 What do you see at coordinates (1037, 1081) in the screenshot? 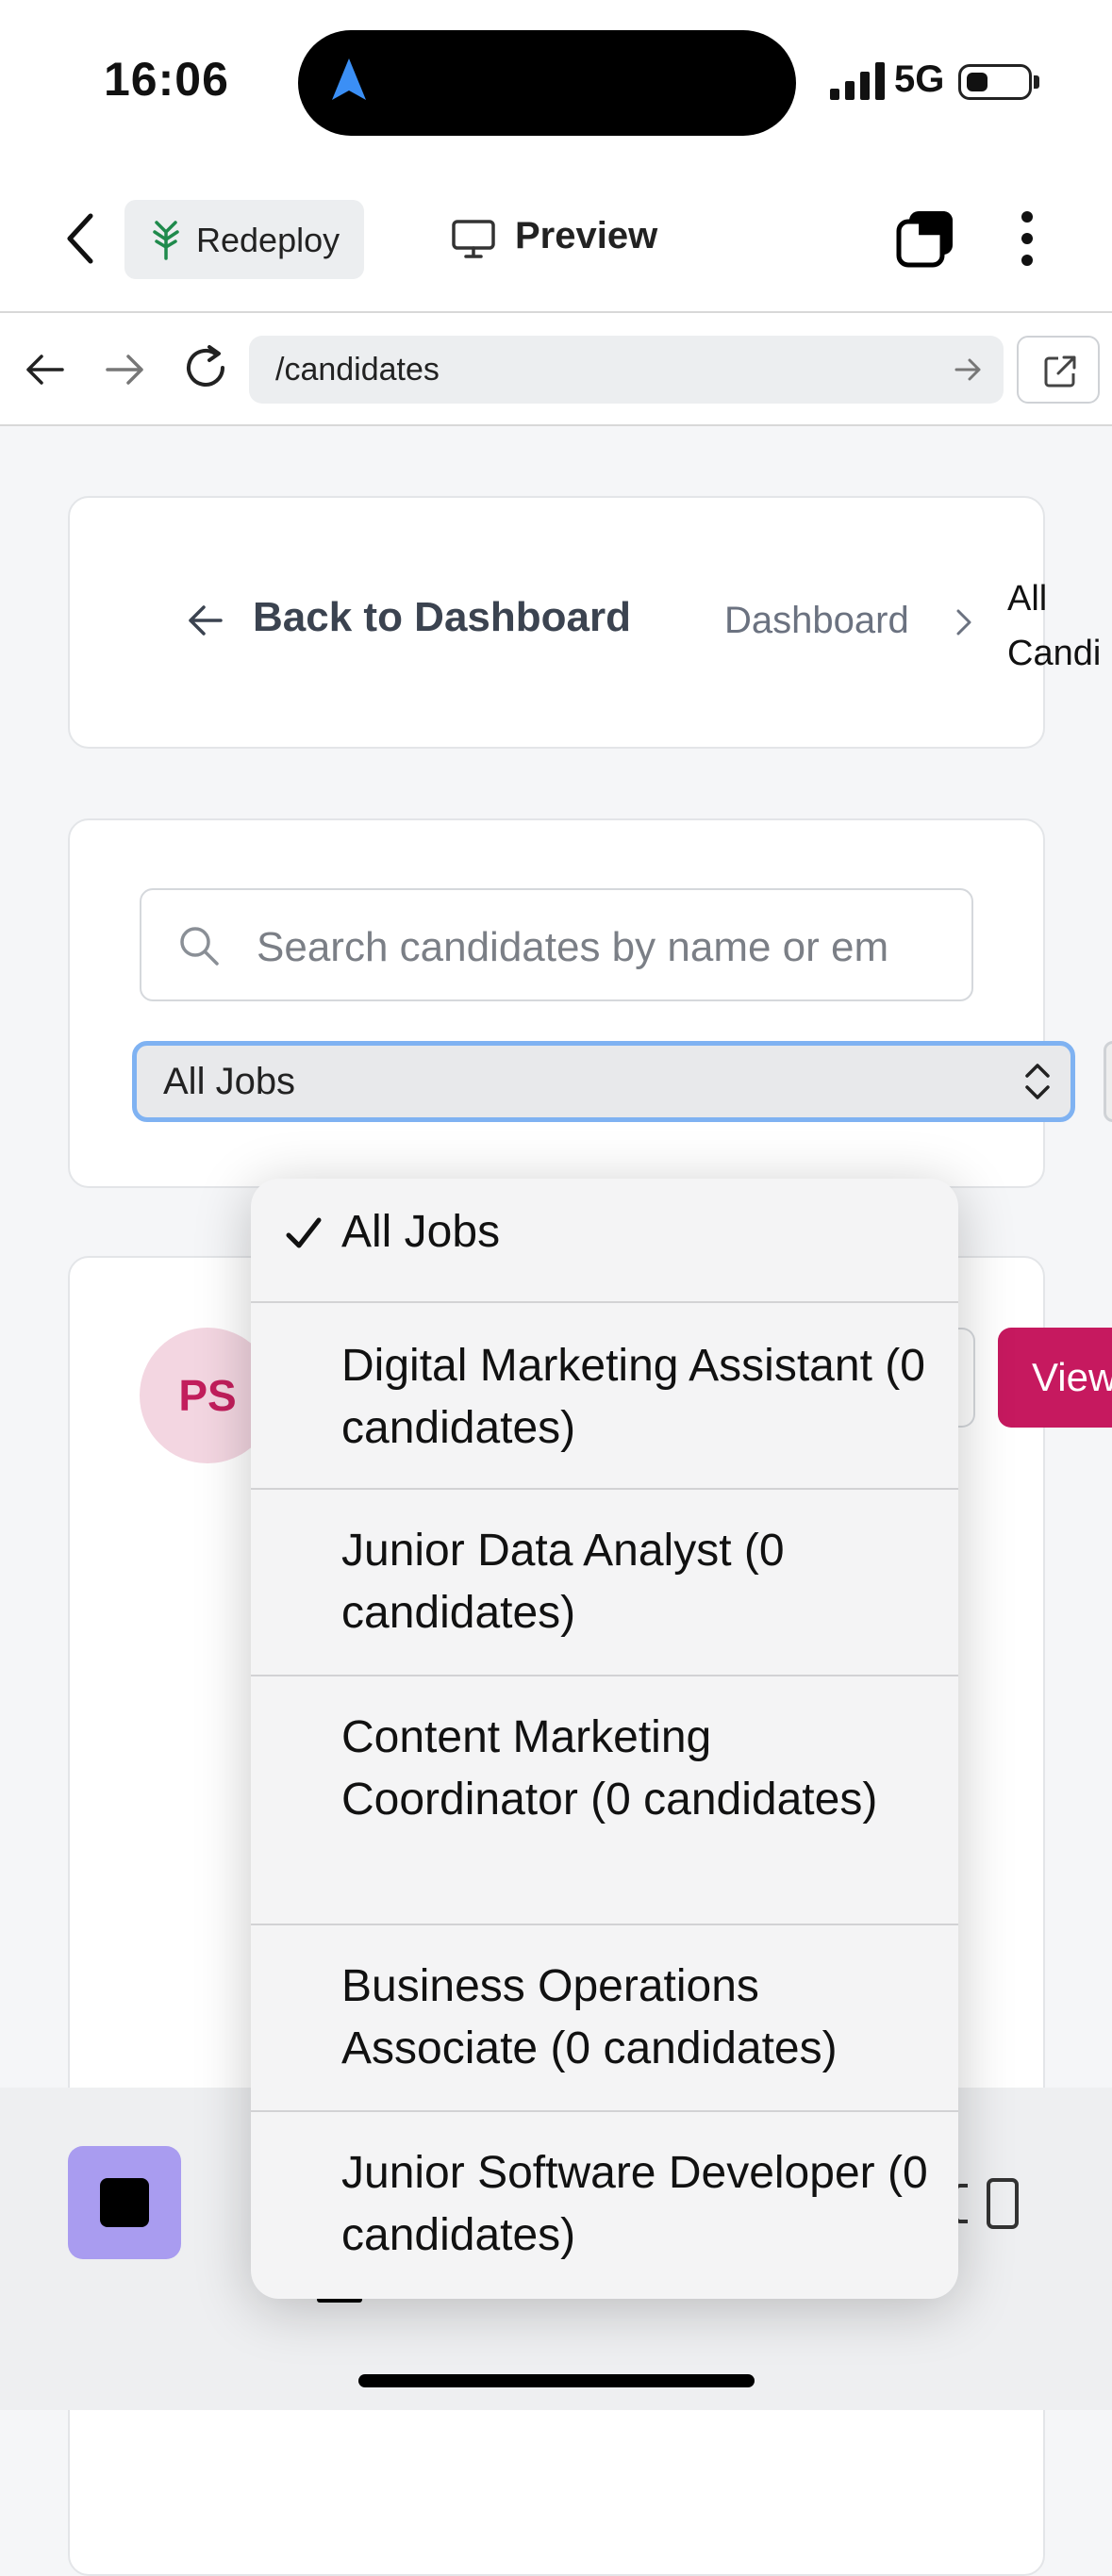
I see `select-arrows-icon` at bounding box center [1037, 1081].